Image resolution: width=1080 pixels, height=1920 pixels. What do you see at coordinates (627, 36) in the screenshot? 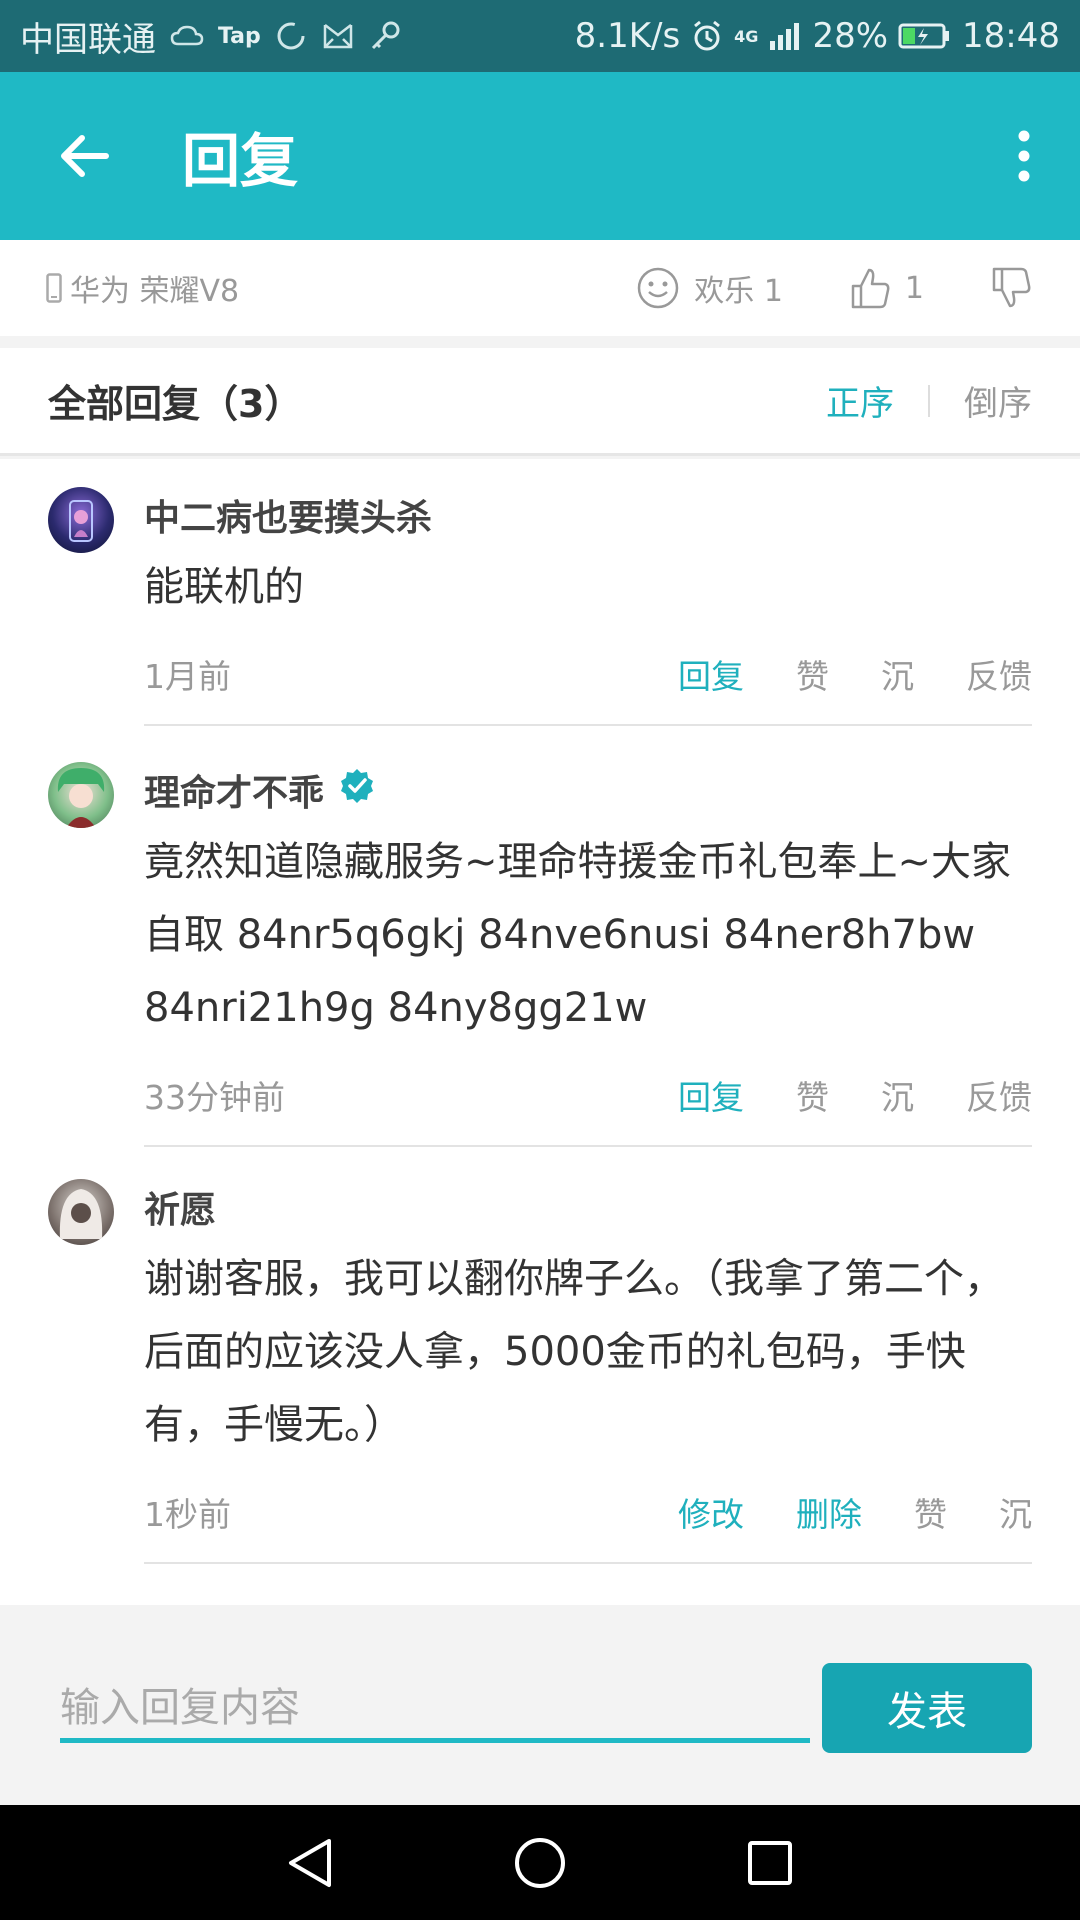
I see `network-speed: 8.1K/s` at bounding box center [627, 36].